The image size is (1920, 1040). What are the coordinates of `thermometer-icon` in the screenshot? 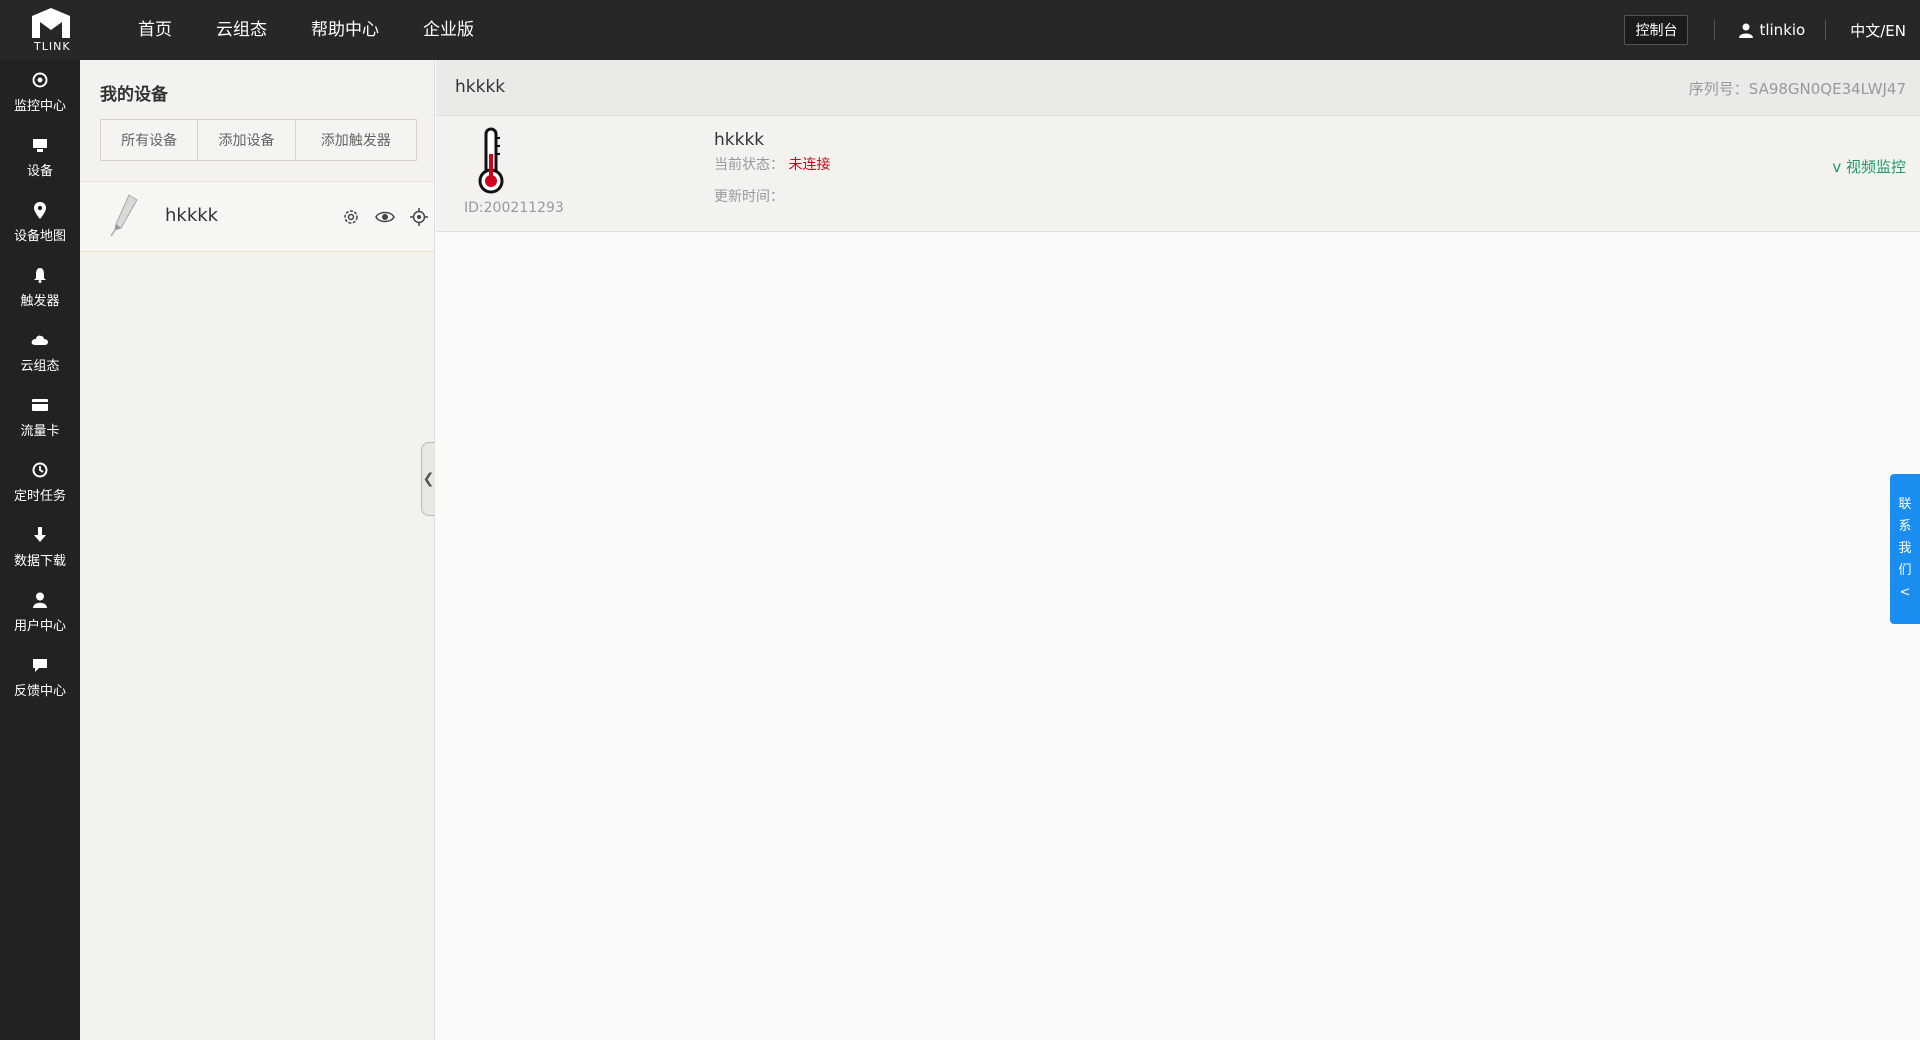 It's located at (490, 161).